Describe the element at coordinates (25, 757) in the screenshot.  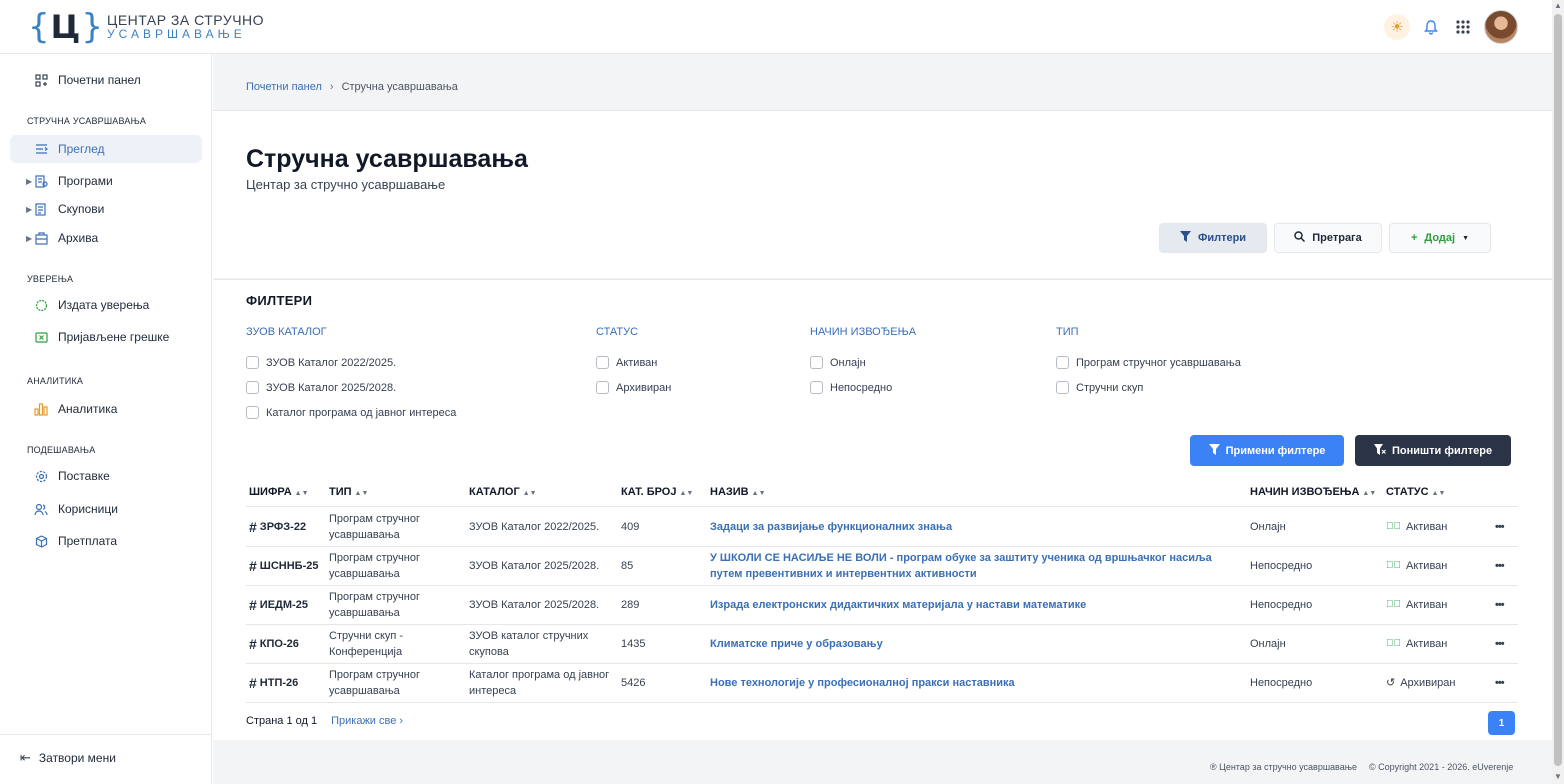
I see `collapse-left-icon: ⇤` at that location.